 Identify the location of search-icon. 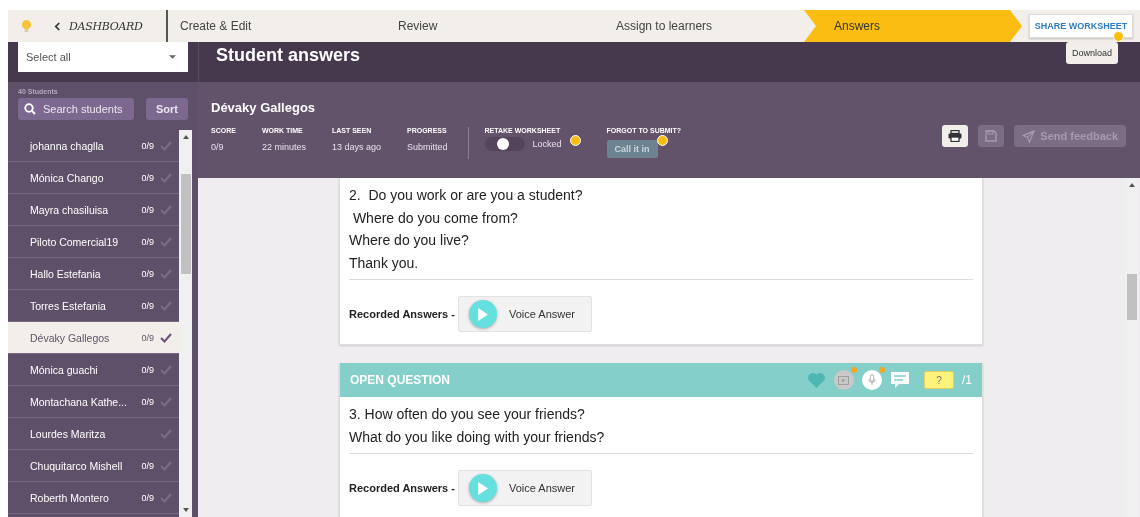
(30, 109).